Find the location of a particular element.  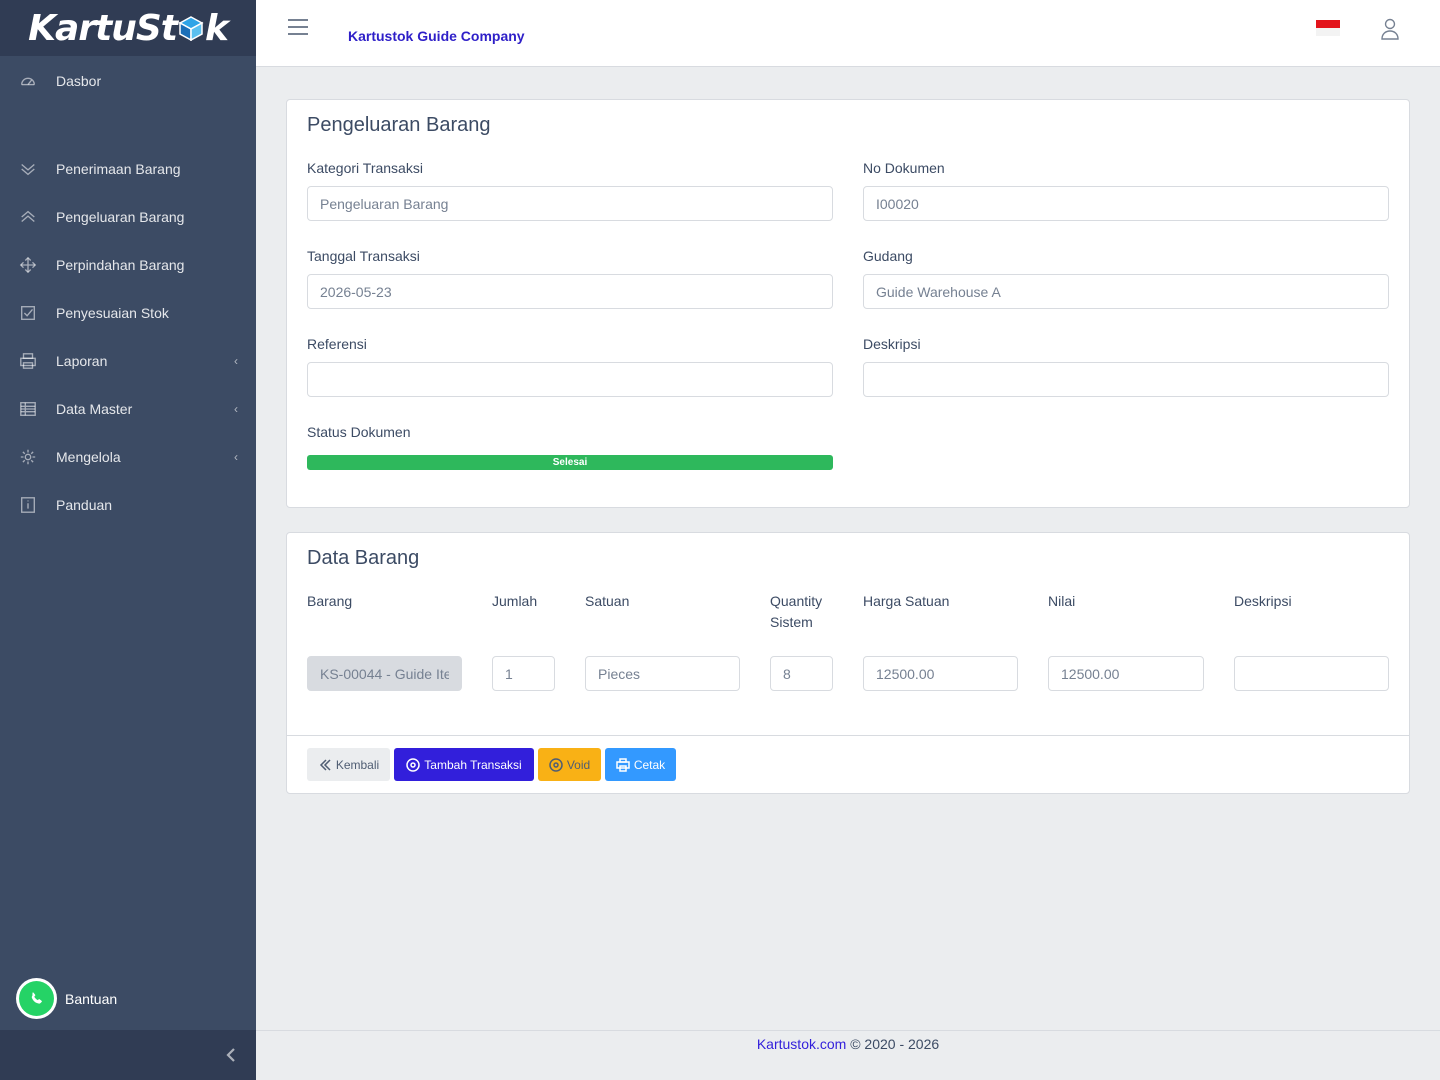

header: Kartustok Guide Company is located at coordinates (848, 33).